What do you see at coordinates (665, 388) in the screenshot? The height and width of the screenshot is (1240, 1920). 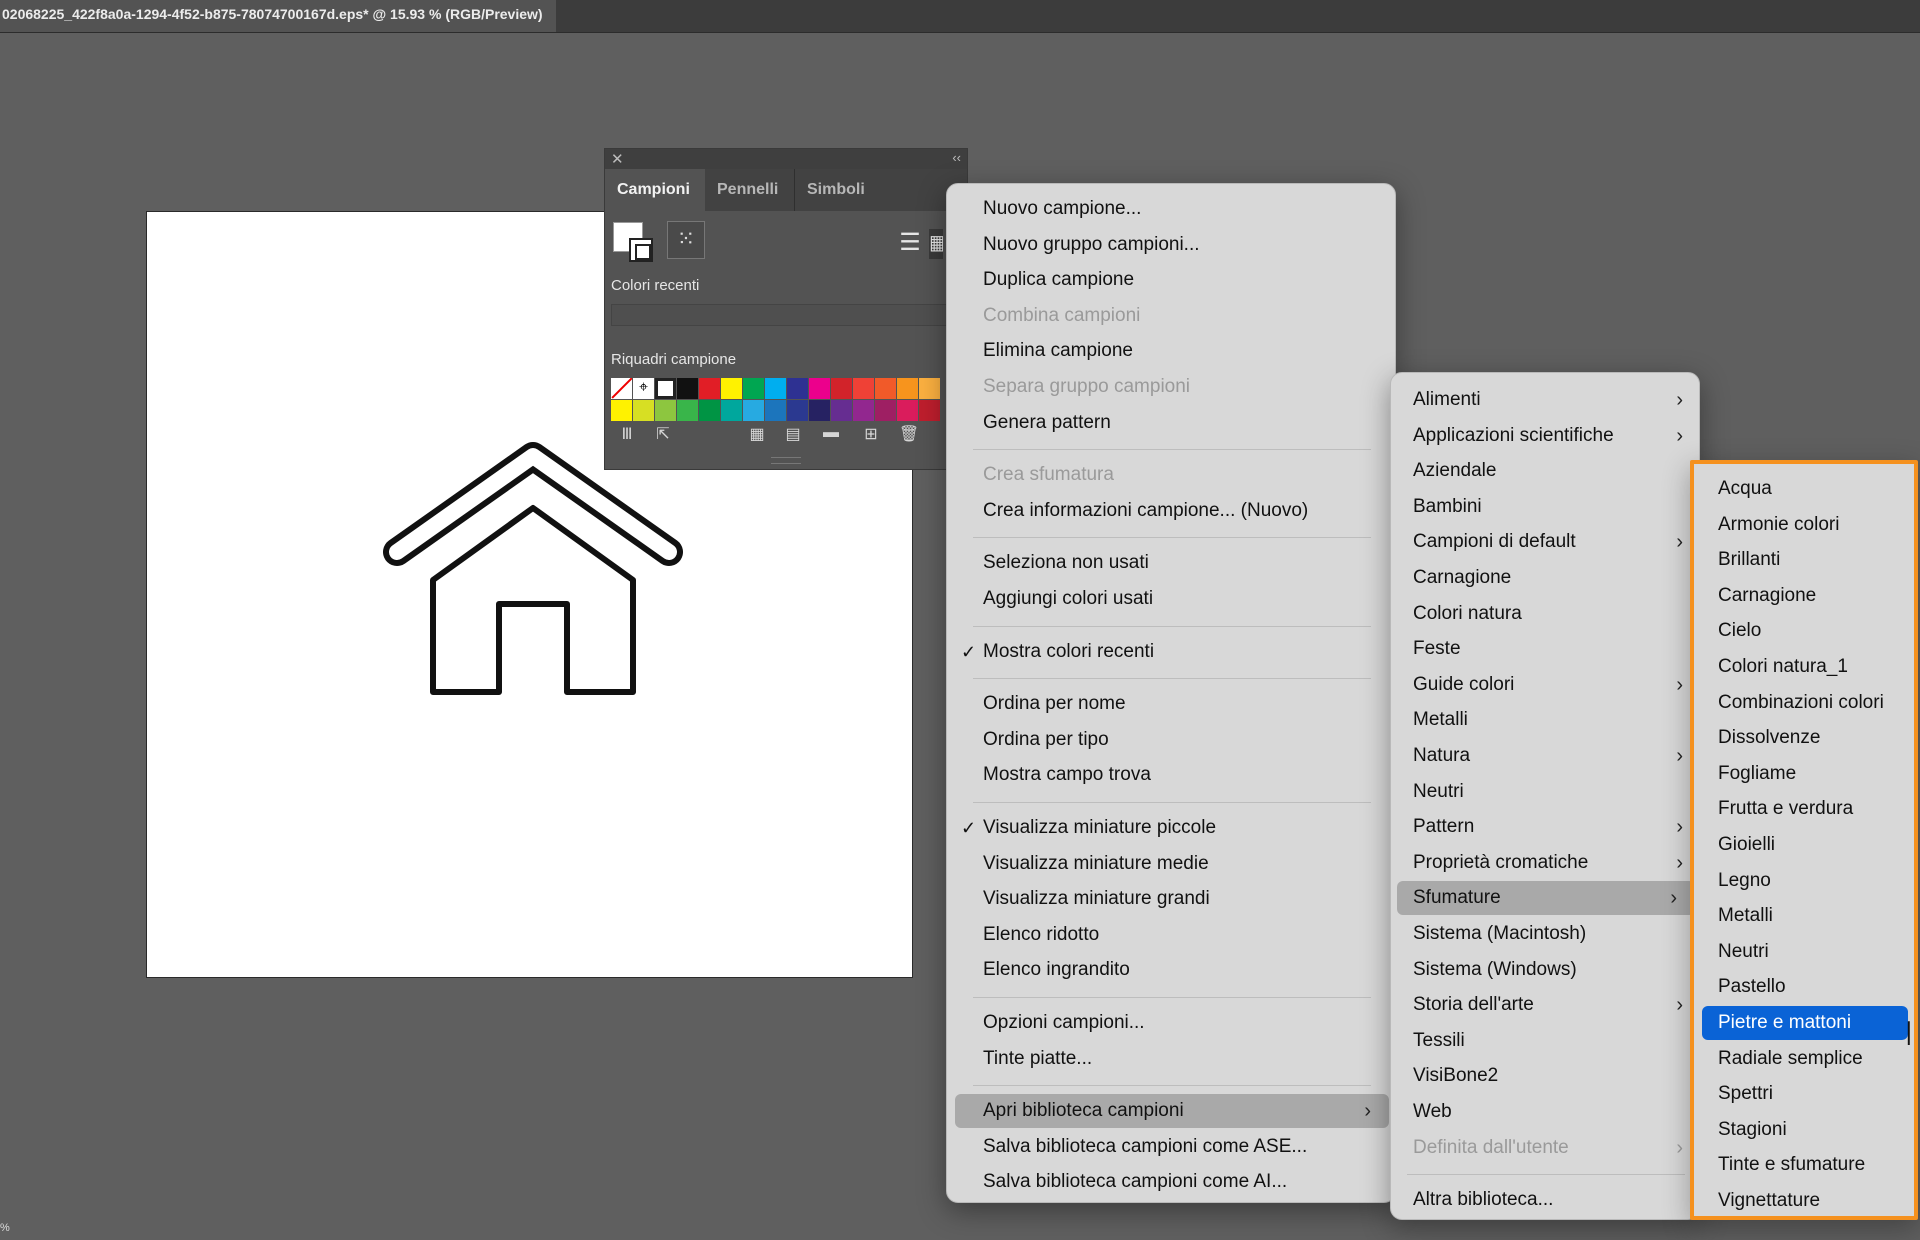 I see `white-swatch` at bounding box center [665, 388].